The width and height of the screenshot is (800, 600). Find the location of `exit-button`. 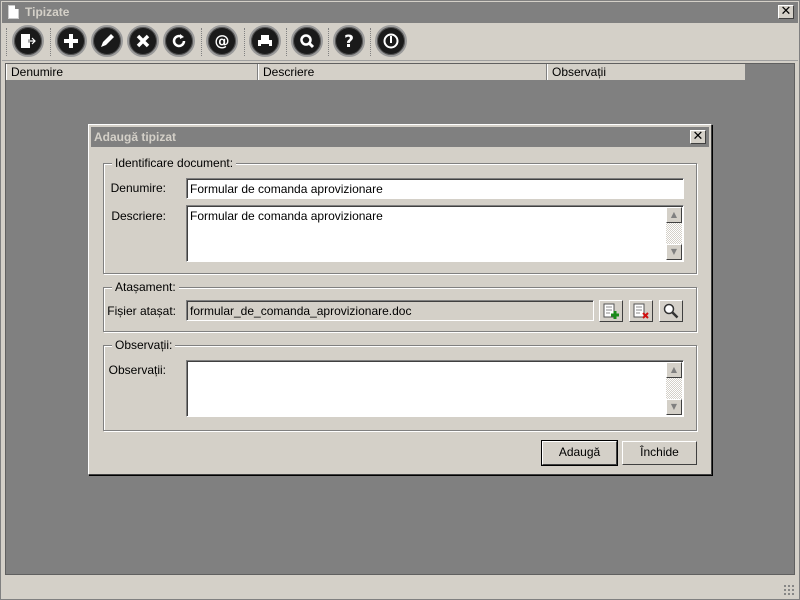

exit-button is located at coordinates (28, 41).